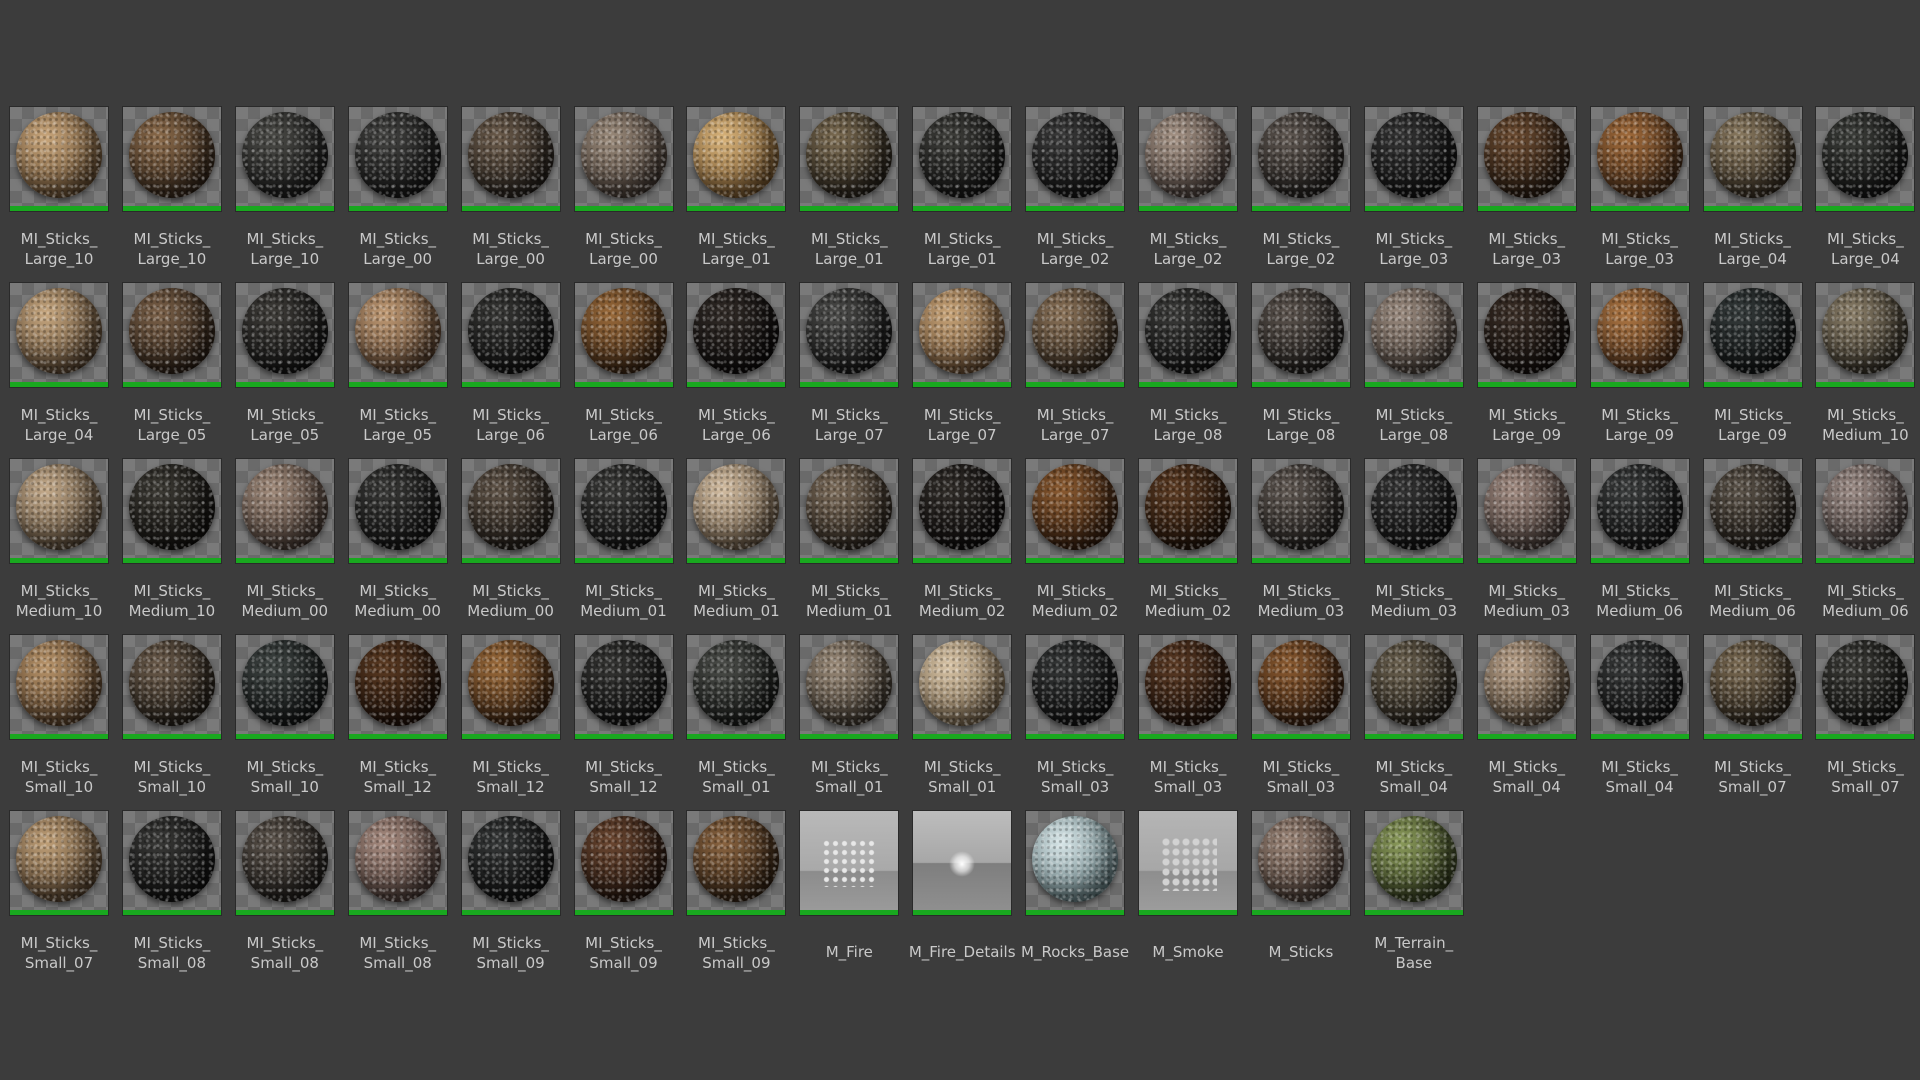 The height and width of the screenshot is (1080, 1920). I want to click on asset-name-label: MI_Sticks_ Medium_02, so click(962, 601).